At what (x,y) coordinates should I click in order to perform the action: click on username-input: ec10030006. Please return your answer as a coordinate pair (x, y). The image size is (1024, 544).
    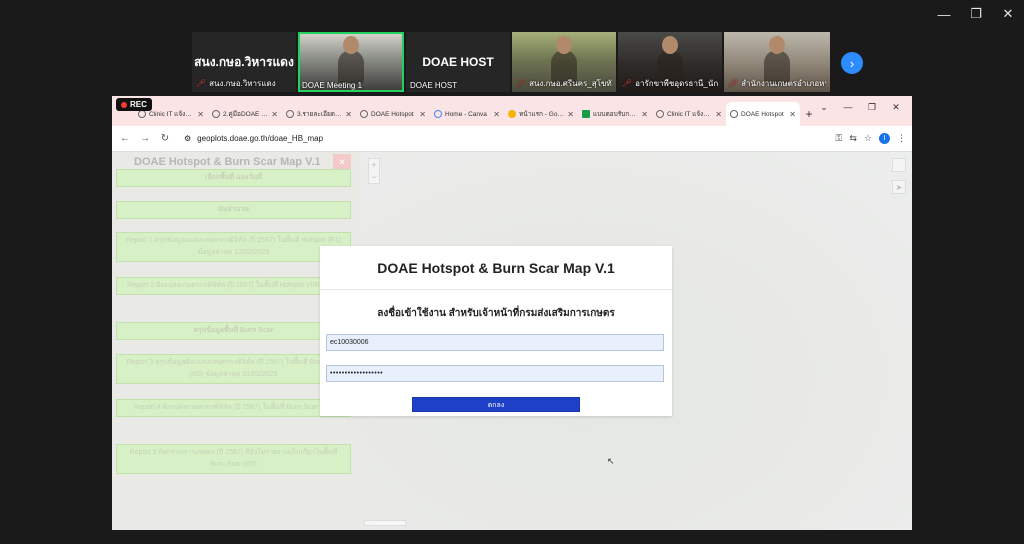
    Looking at the image, I should click on (495, 342).